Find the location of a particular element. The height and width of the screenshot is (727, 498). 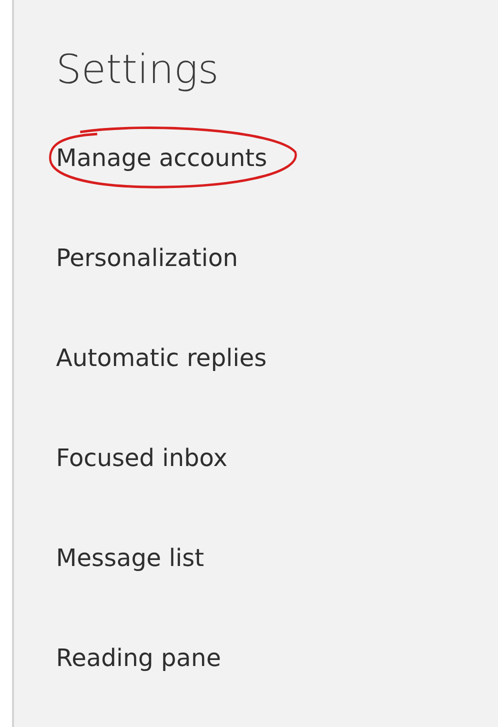

settings-menu-item: Message list is located at coordinates (130, 558).